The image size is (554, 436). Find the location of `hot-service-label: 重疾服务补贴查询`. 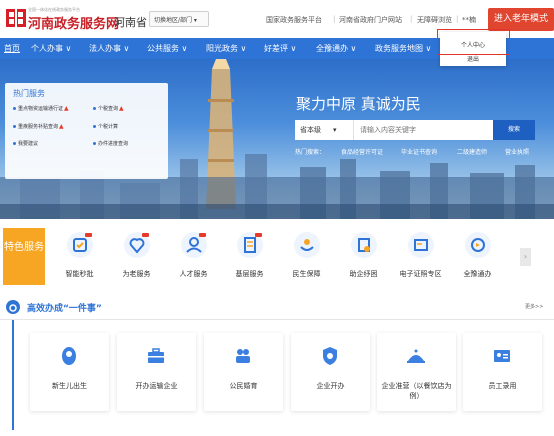

hot-service-label: 重疾服务补贴查询 is located at coordinates (38, 127).